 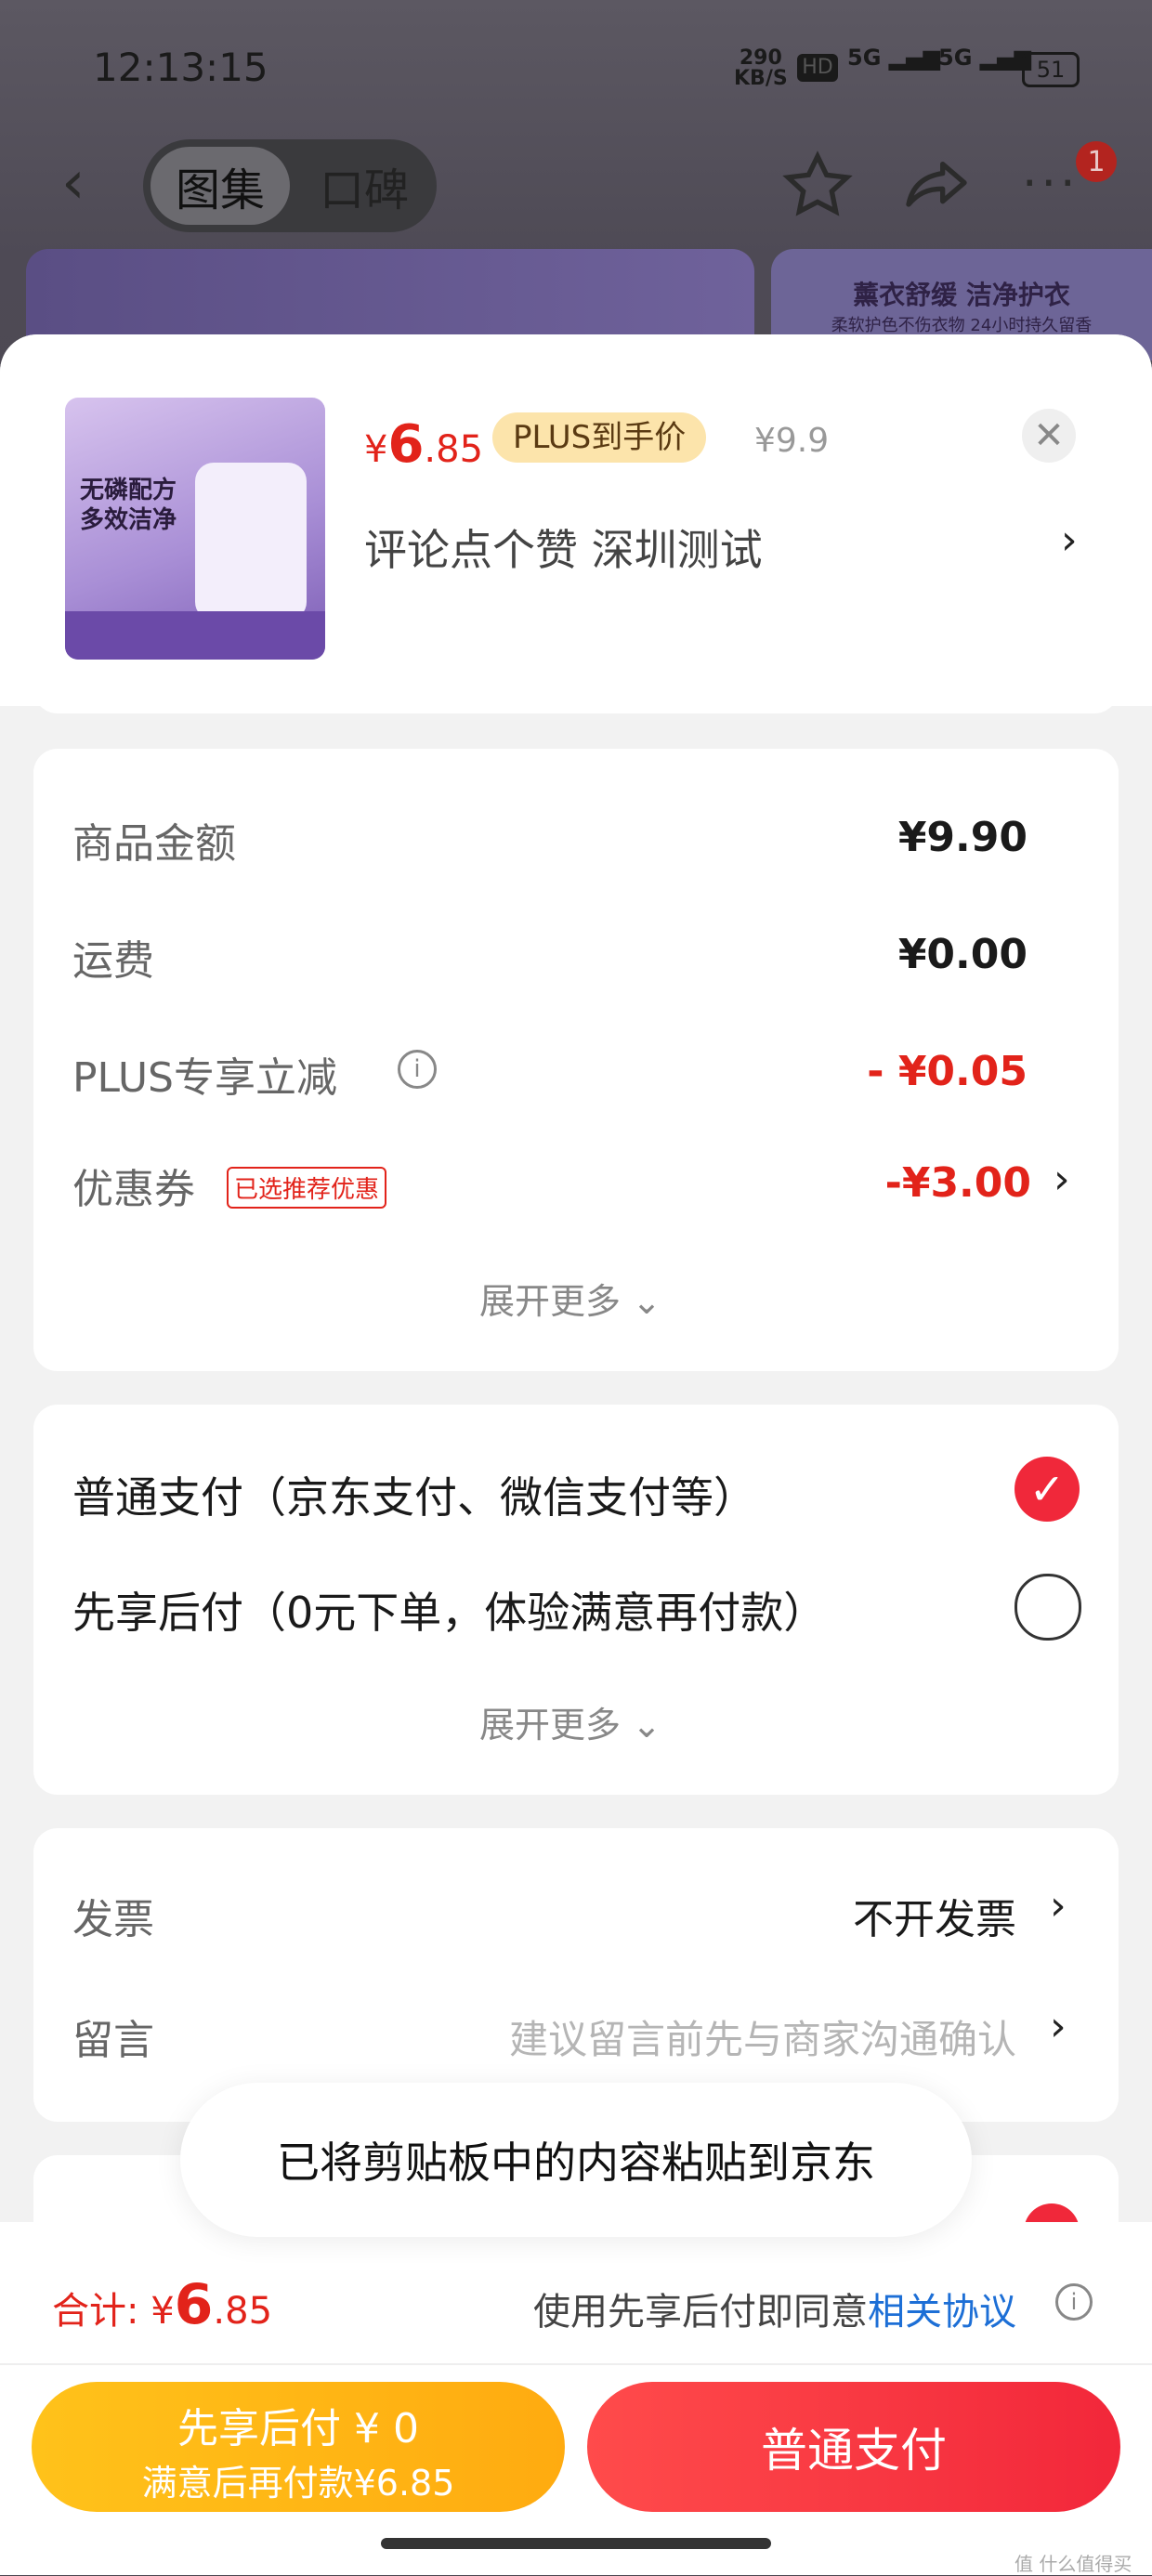 What do you see at coordinates (73, 183) in the screenshot?
I see `back-icon: ‹` at bounding box center [73, 183].